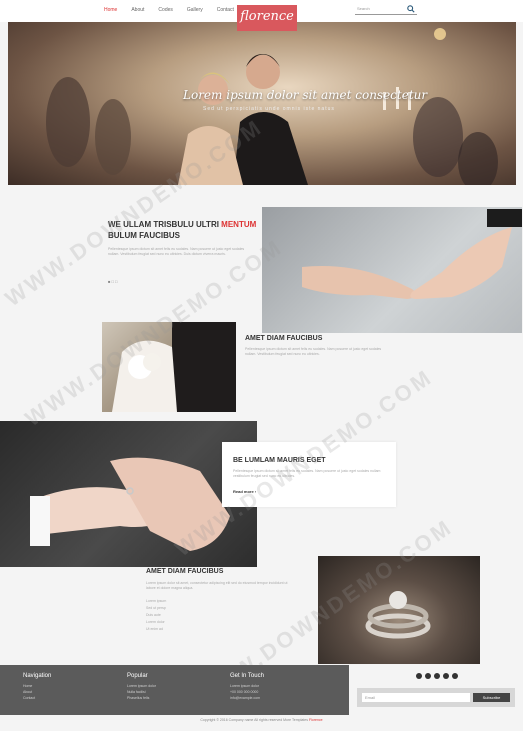 The width and height of the screenshot is (523, 731). What do you see at coordinates (455, 676) in the screenshot?
I see `dribbble-icon` at bounding box center [455, 676].